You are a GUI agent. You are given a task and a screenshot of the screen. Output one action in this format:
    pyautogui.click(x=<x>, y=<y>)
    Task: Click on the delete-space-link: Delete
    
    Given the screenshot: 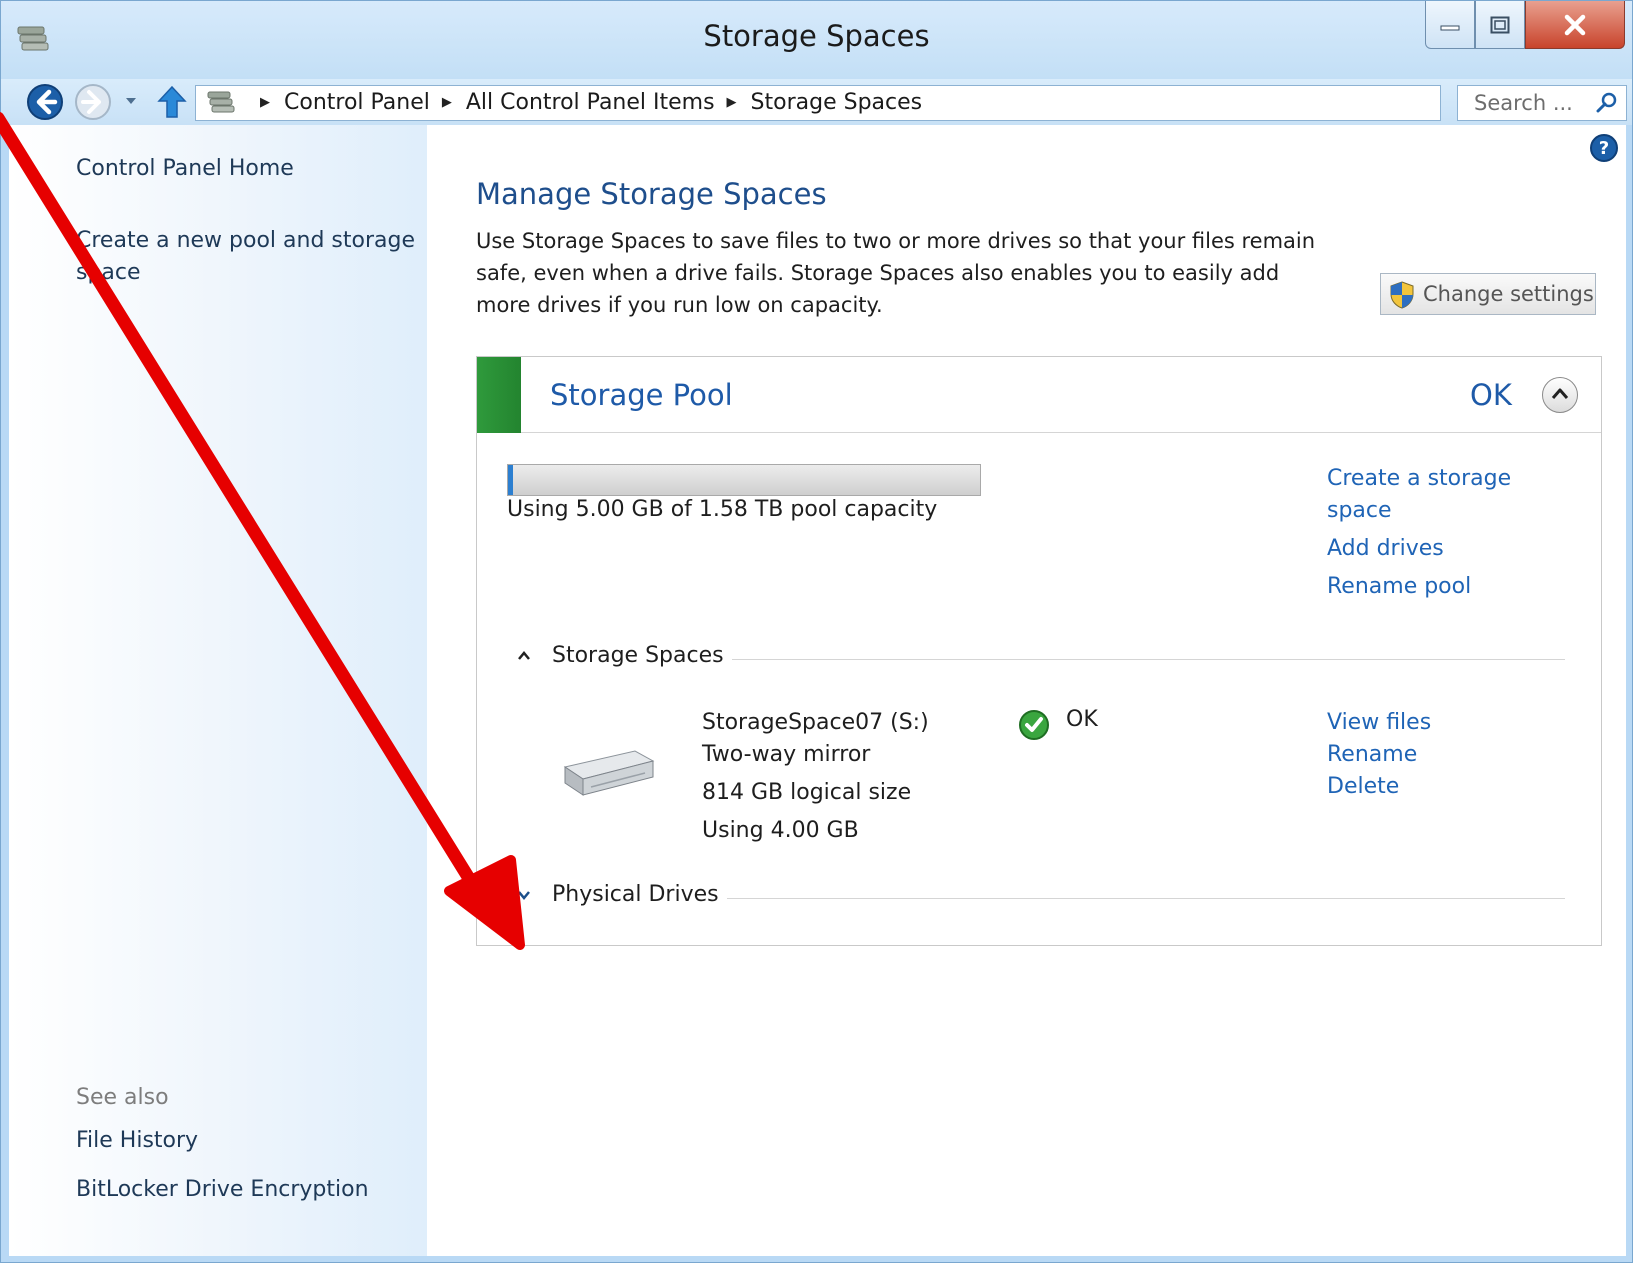 What is the action you would take?
    pyautogui.click(x=1379, y=787)
    